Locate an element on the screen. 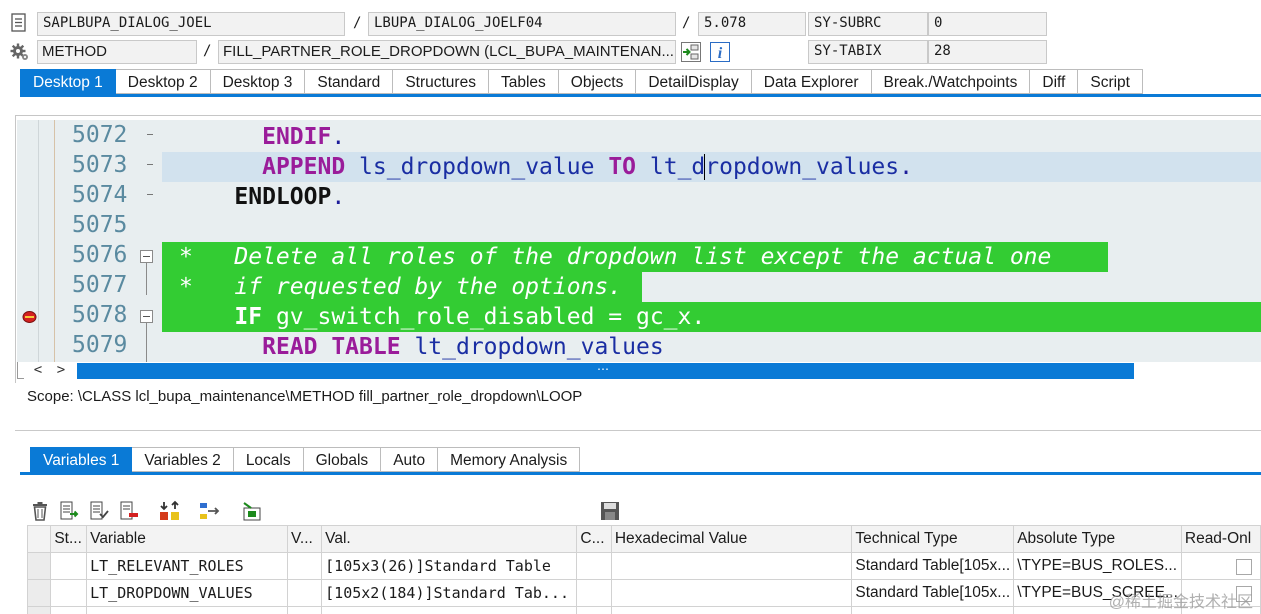  c-cell is located at coordinates (594, 593).